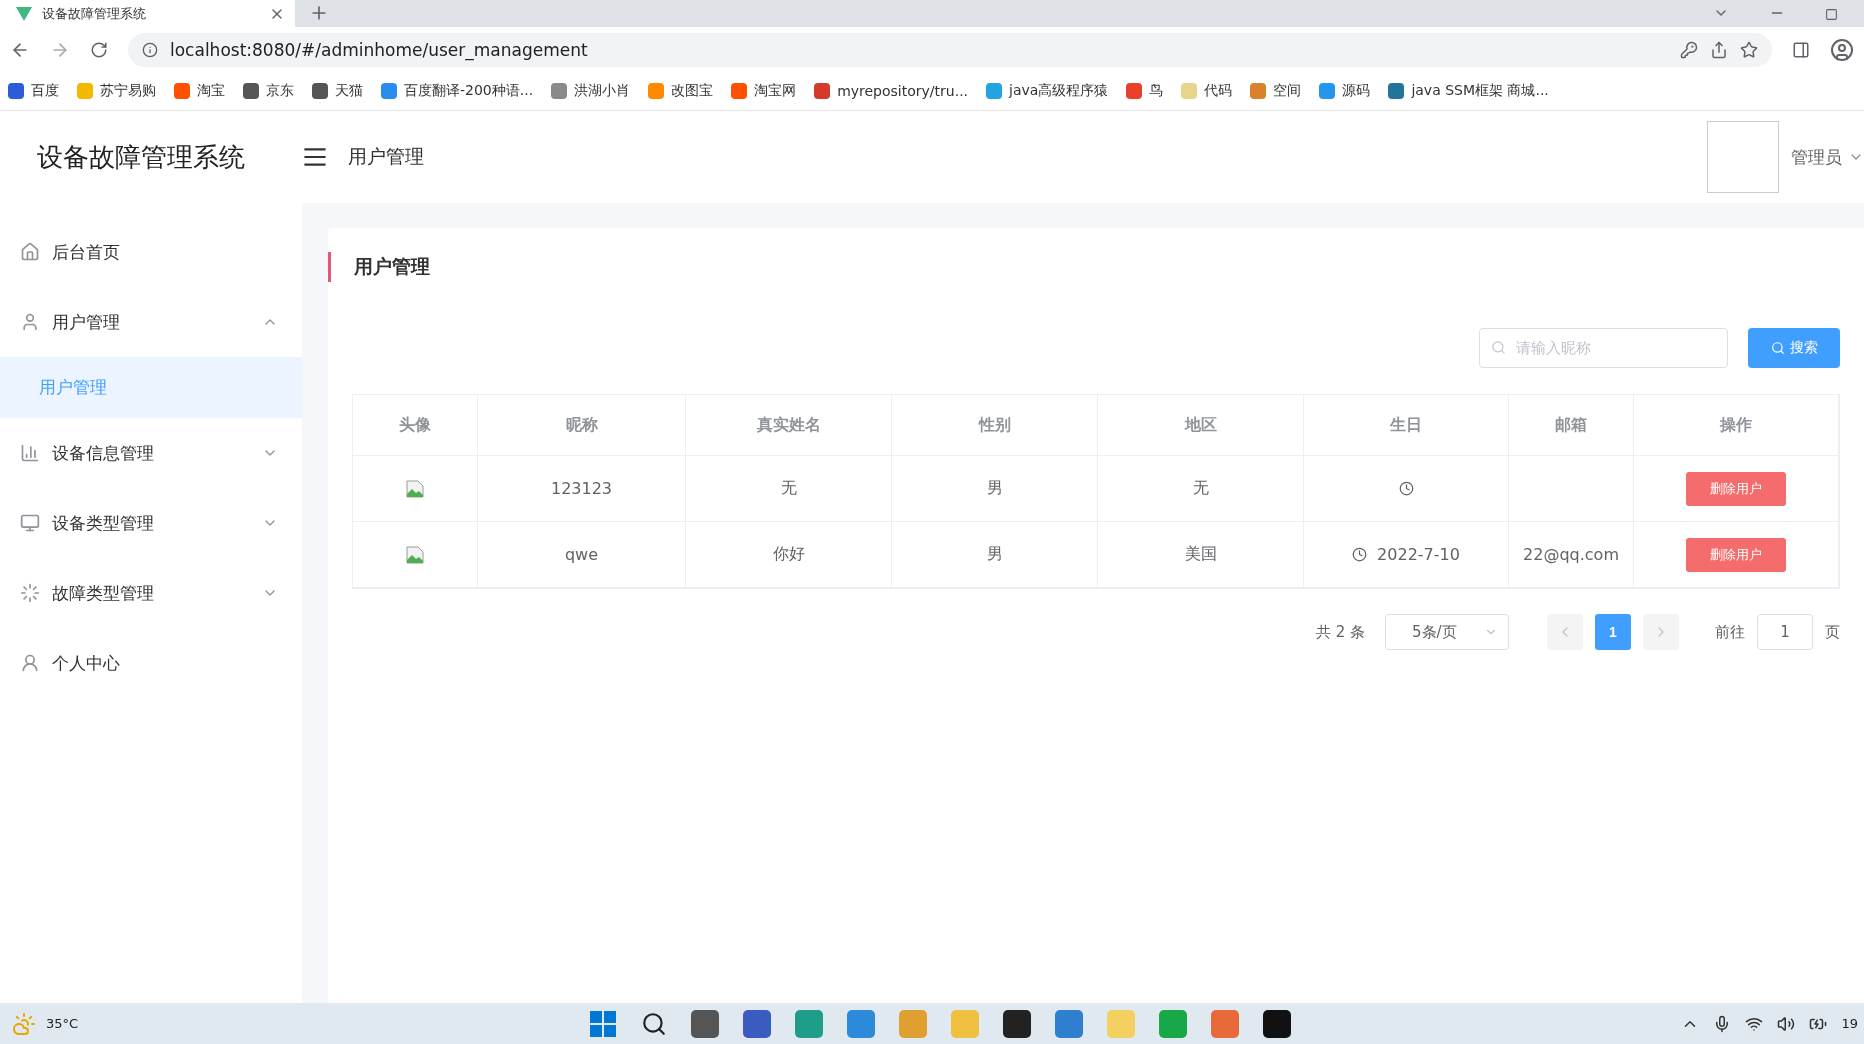  I want to click on info-icon, so click(150, 49).